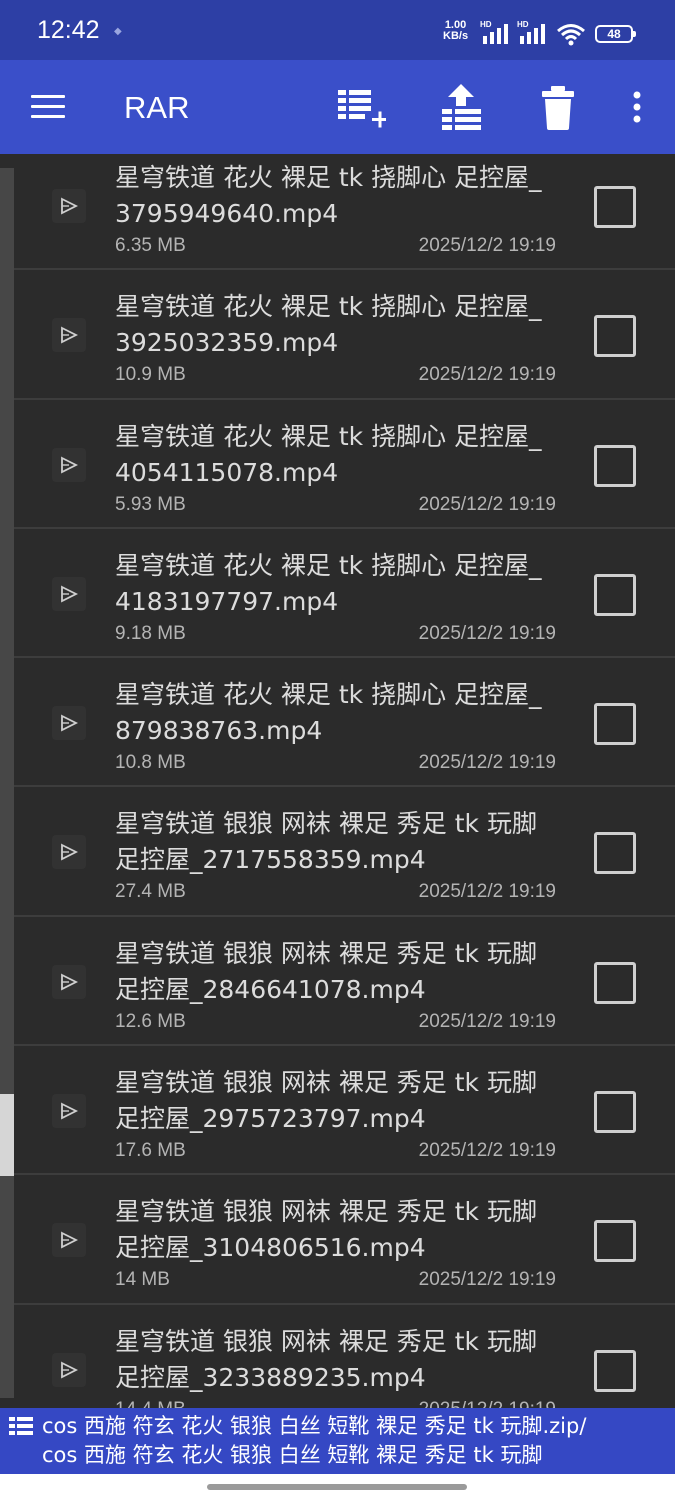 This screenshot has width=675, height=1500. Describe the element at coordinates (495, 34) in the screenshot. I see `cell-signal-icon` at that location.